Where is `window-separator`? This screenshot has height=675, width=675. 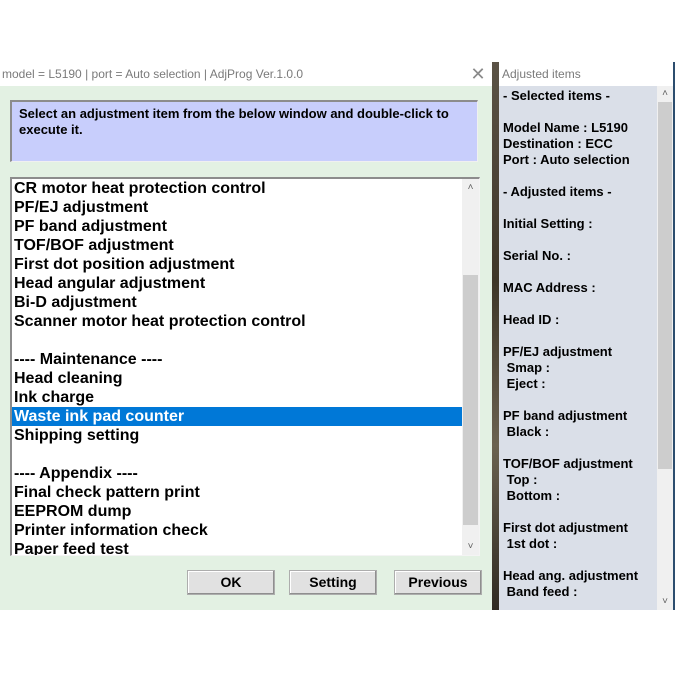 window-separator is located at coordinates (495, 336).